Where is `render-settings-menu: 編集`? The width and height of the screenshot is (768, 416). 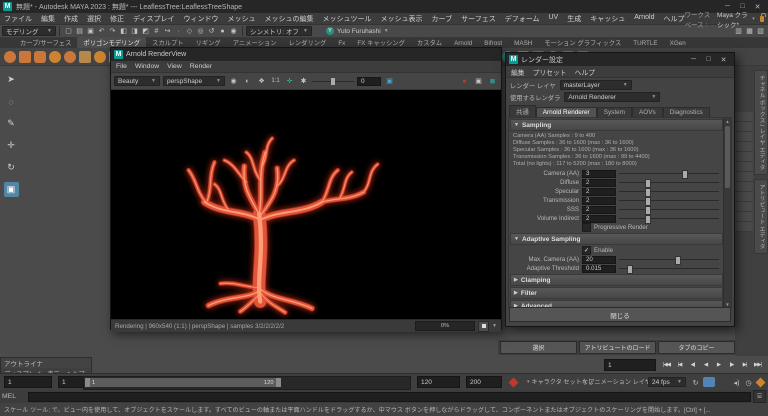
render-settings-menu: 編集 is located at coordinates (518, 72).